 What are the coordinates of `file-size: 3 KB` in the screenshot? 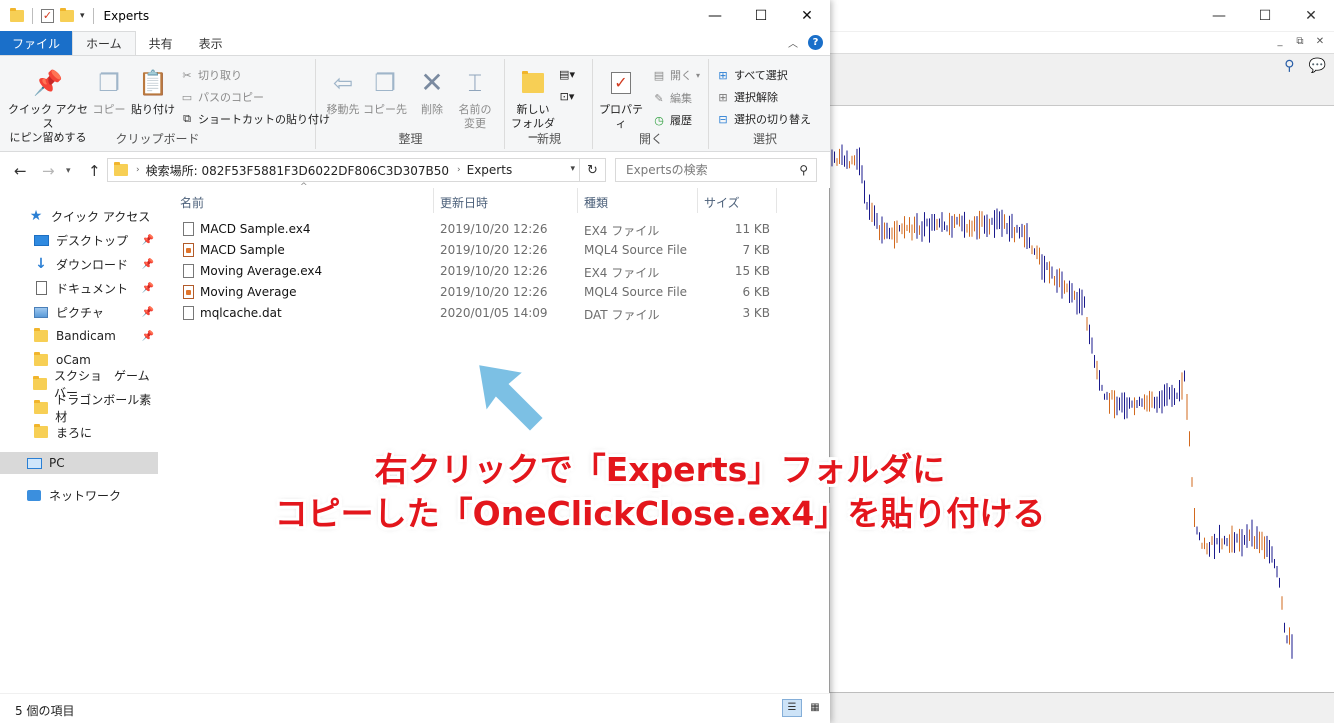 It's located at (756, 313).